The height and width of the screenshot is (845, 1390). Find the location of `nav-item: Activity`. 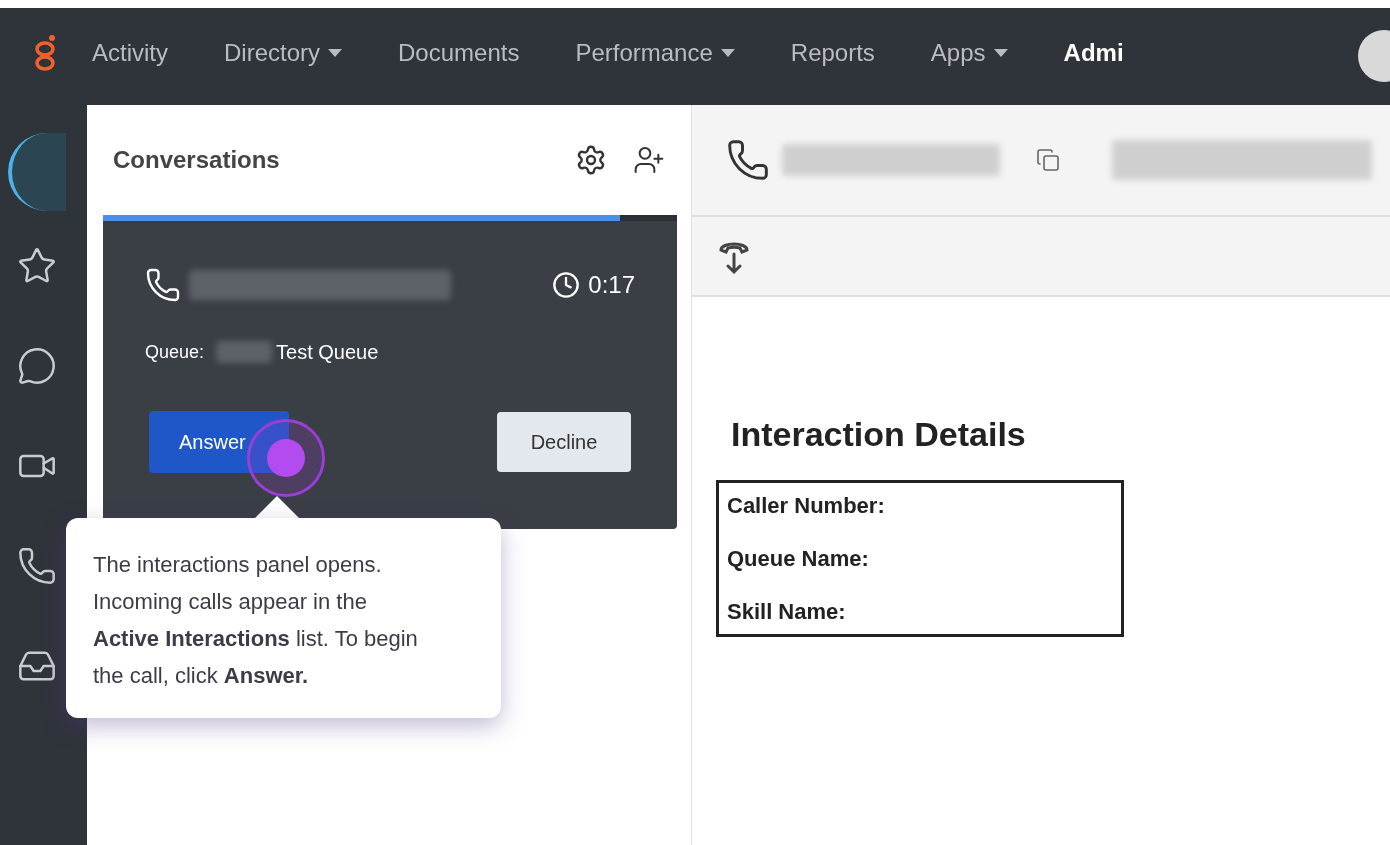

nav-item: Activity is located at coordinates (130, 52).